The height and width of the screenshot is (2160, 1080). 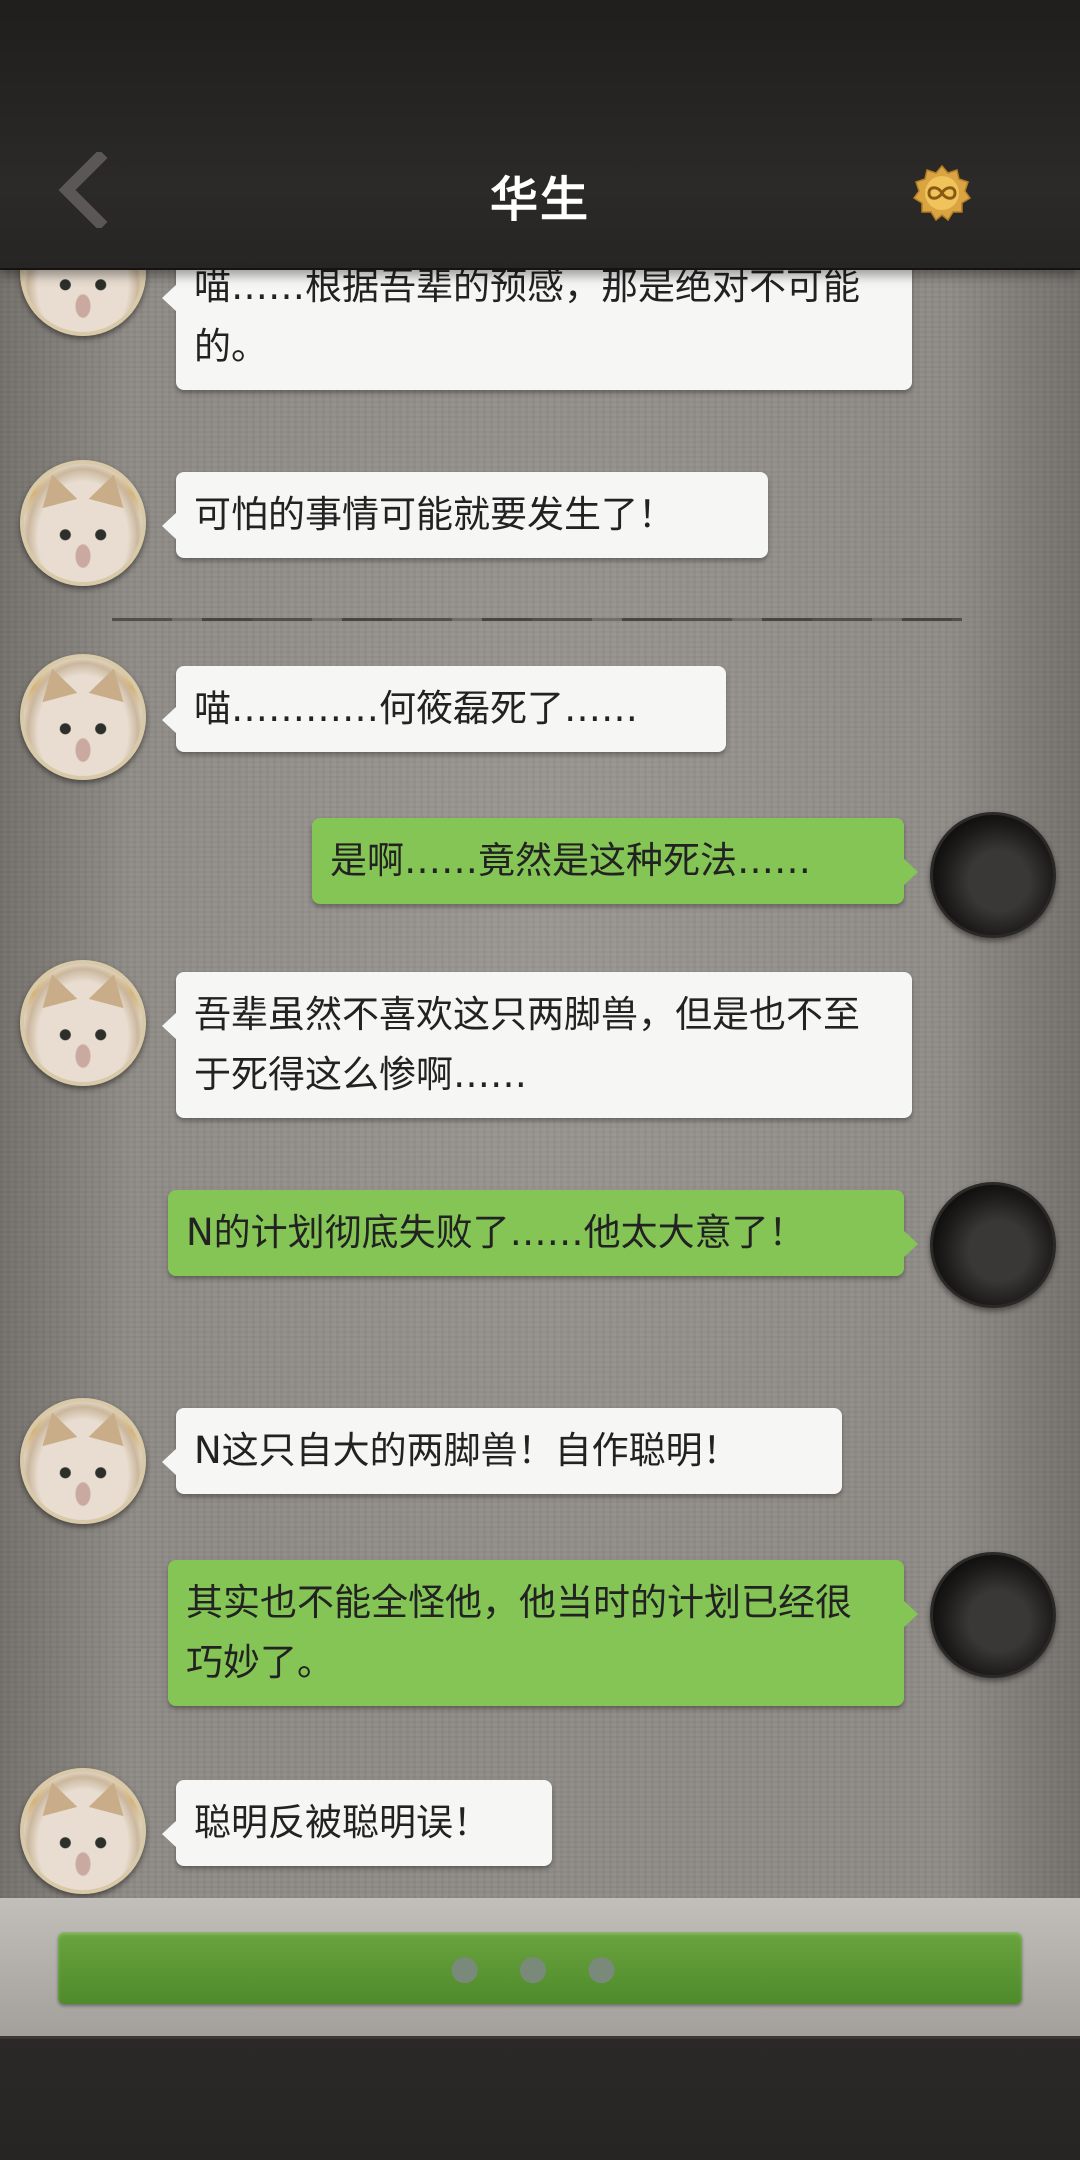 What do you see at coordinates (537, 619) in the screenshot?
I see `divider` at bounding box center [537, 619].